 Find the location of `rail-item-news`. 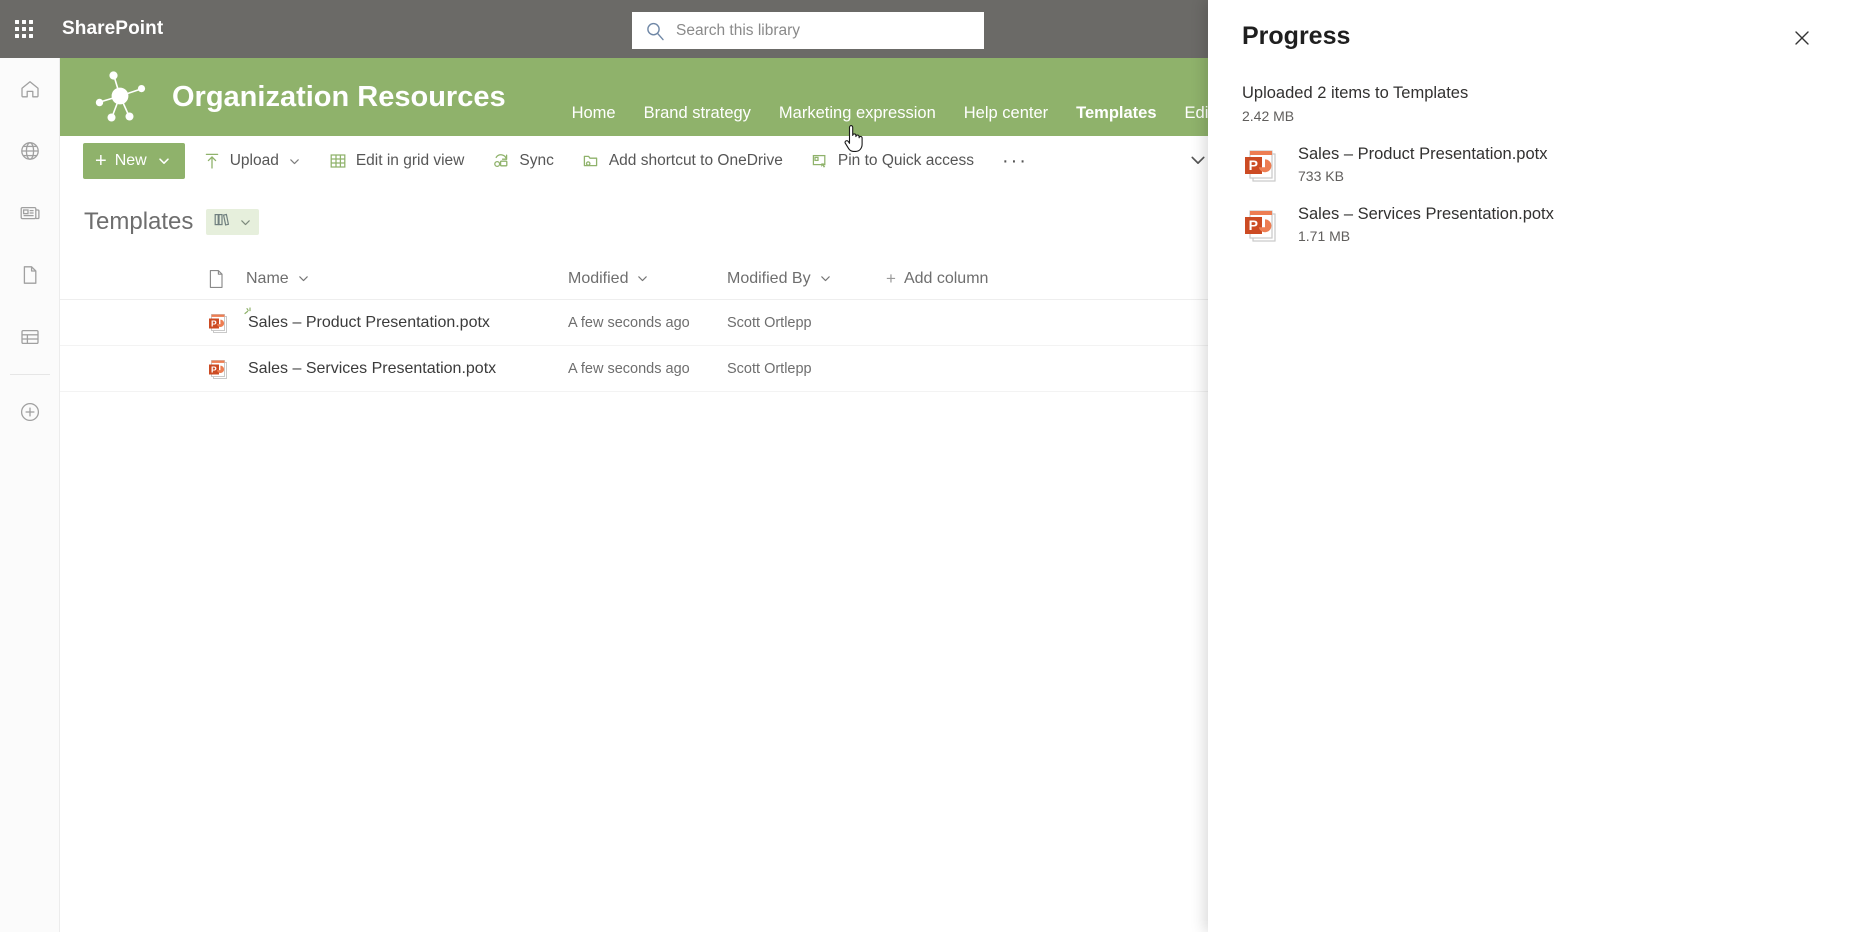

rail-item-news is located at coordinates (30, 213).